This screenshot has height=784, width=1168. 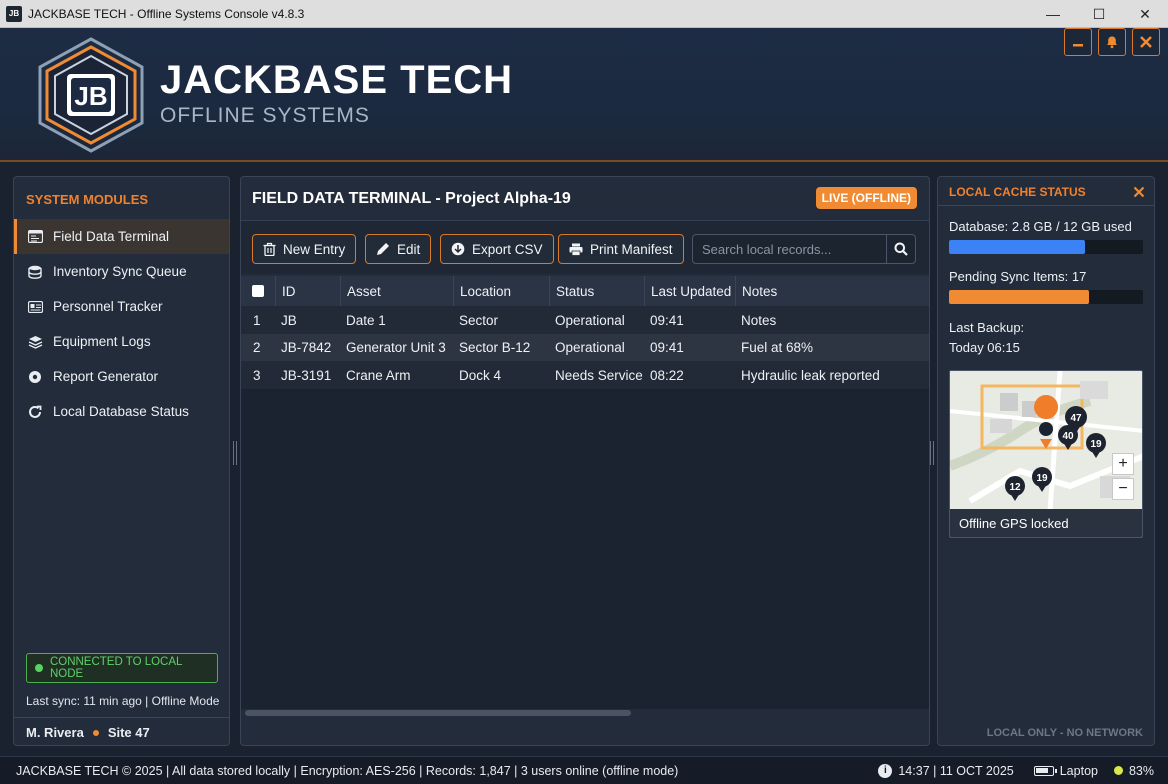 I want to click on site-name: Site 47, so click(x=128, y=732).